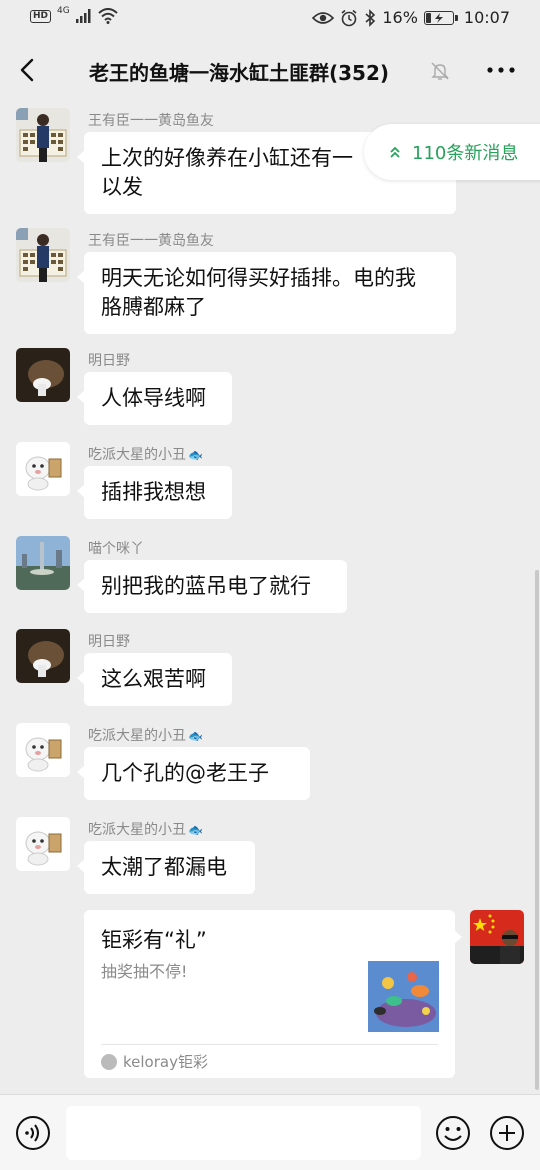  Describe the element at coordinates (395, 152) in the screenshot. I see `double-chevron-up-icon` at that location.